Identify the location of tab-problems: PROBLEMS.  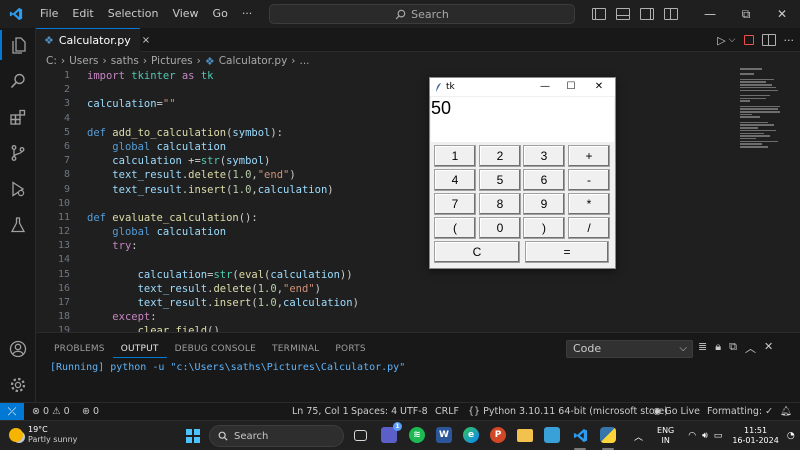
(79, 350).